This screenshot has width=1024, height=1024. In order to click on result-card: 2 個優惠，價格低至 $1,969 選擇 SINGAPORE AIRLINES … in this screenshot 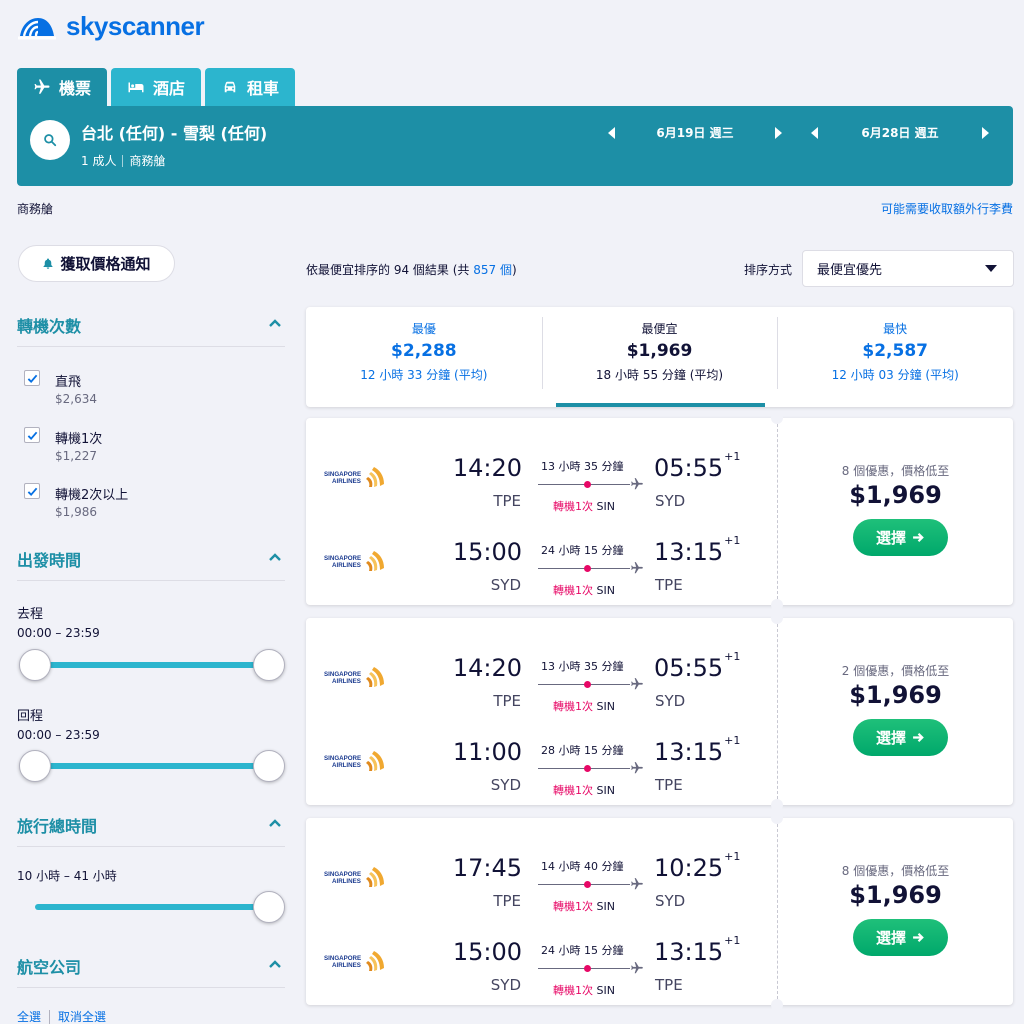, I will do `click(659, 711)`.